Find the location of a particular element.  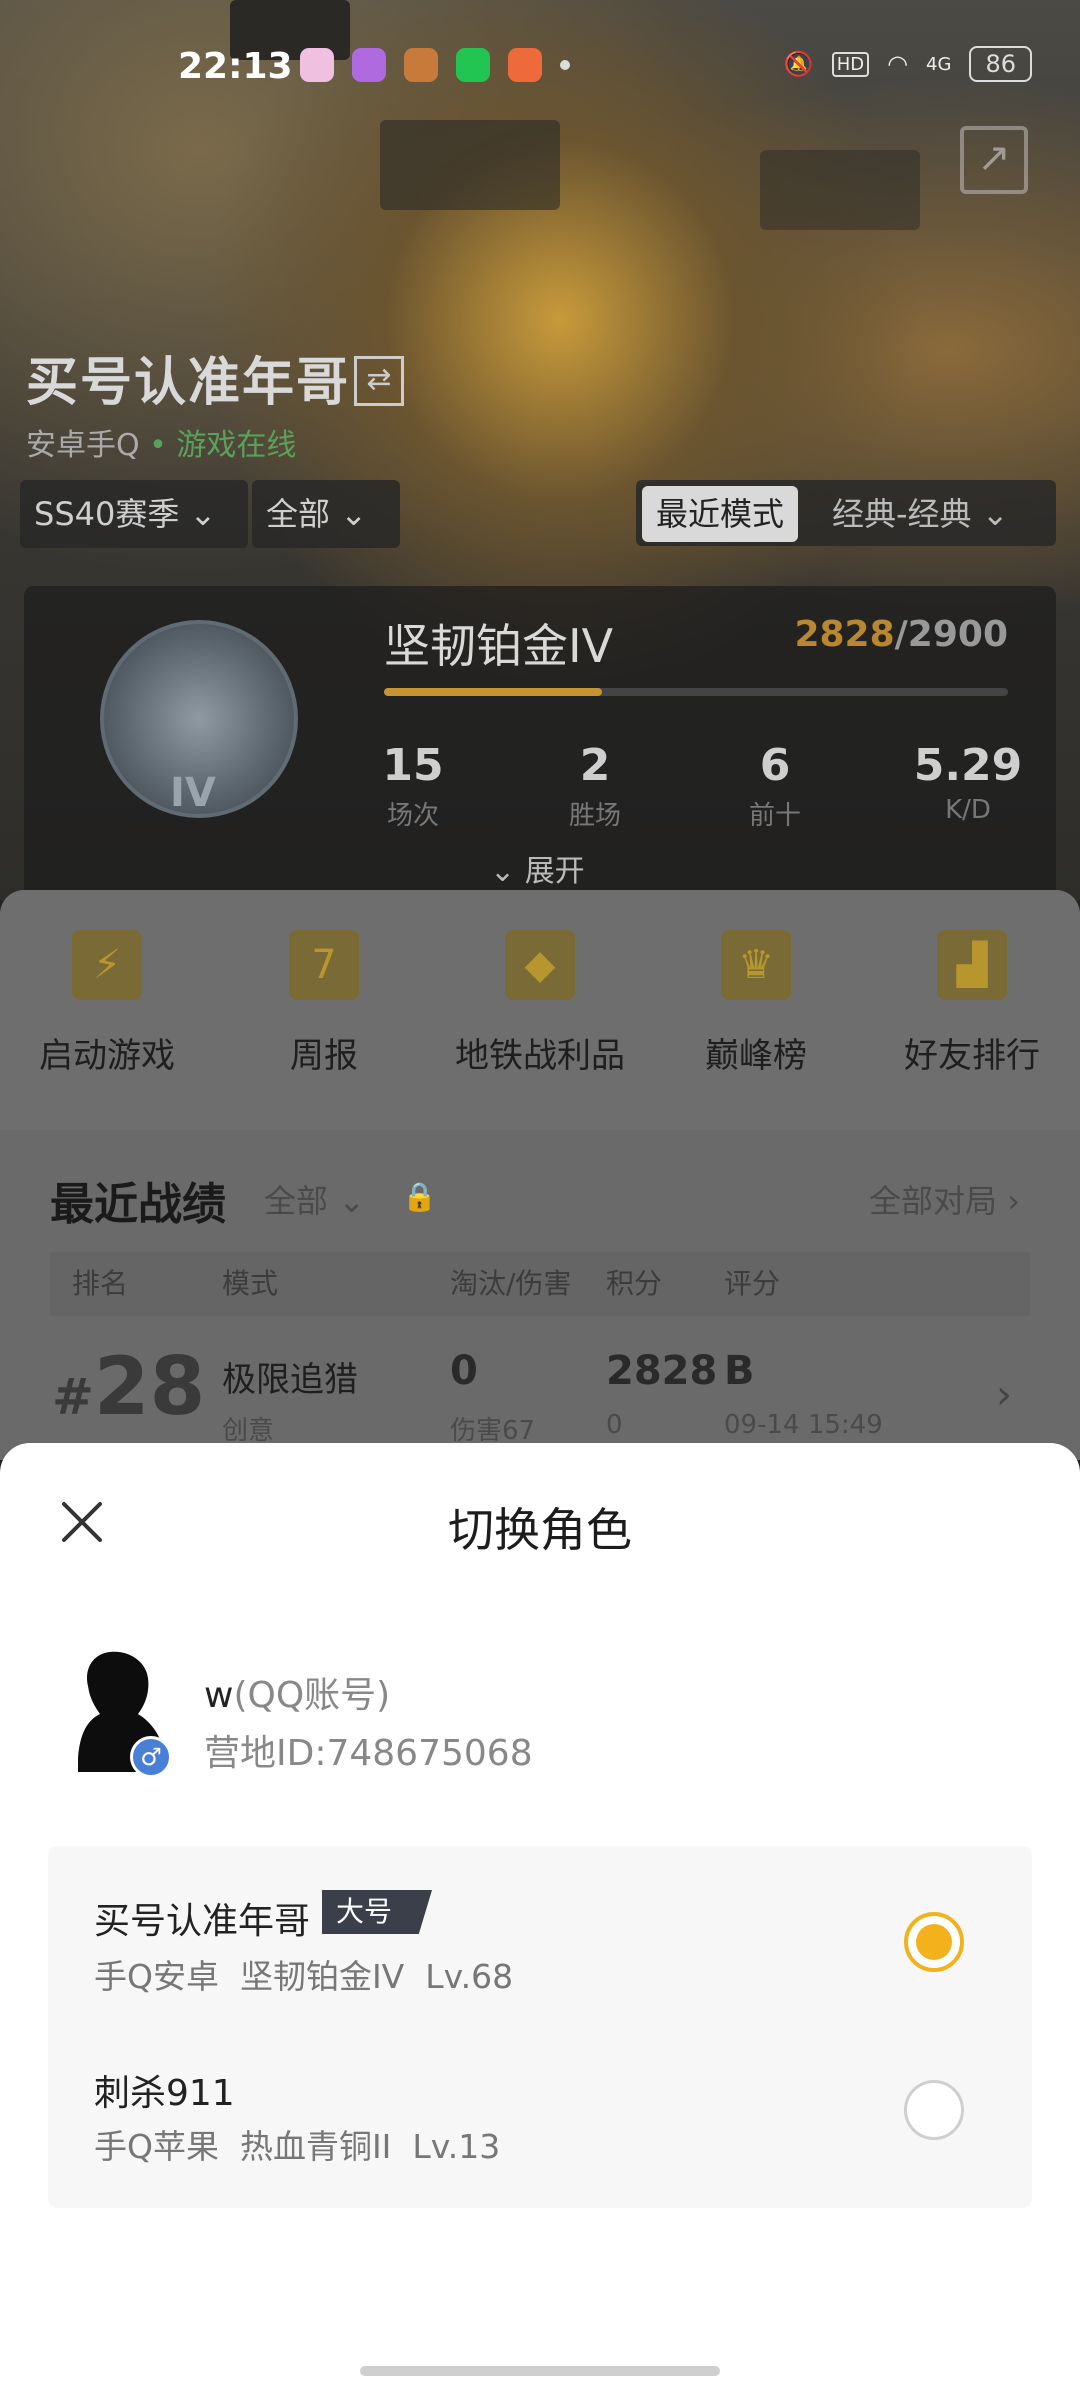

role-name: 刺杀911 is located at coordinates (164, 2090).